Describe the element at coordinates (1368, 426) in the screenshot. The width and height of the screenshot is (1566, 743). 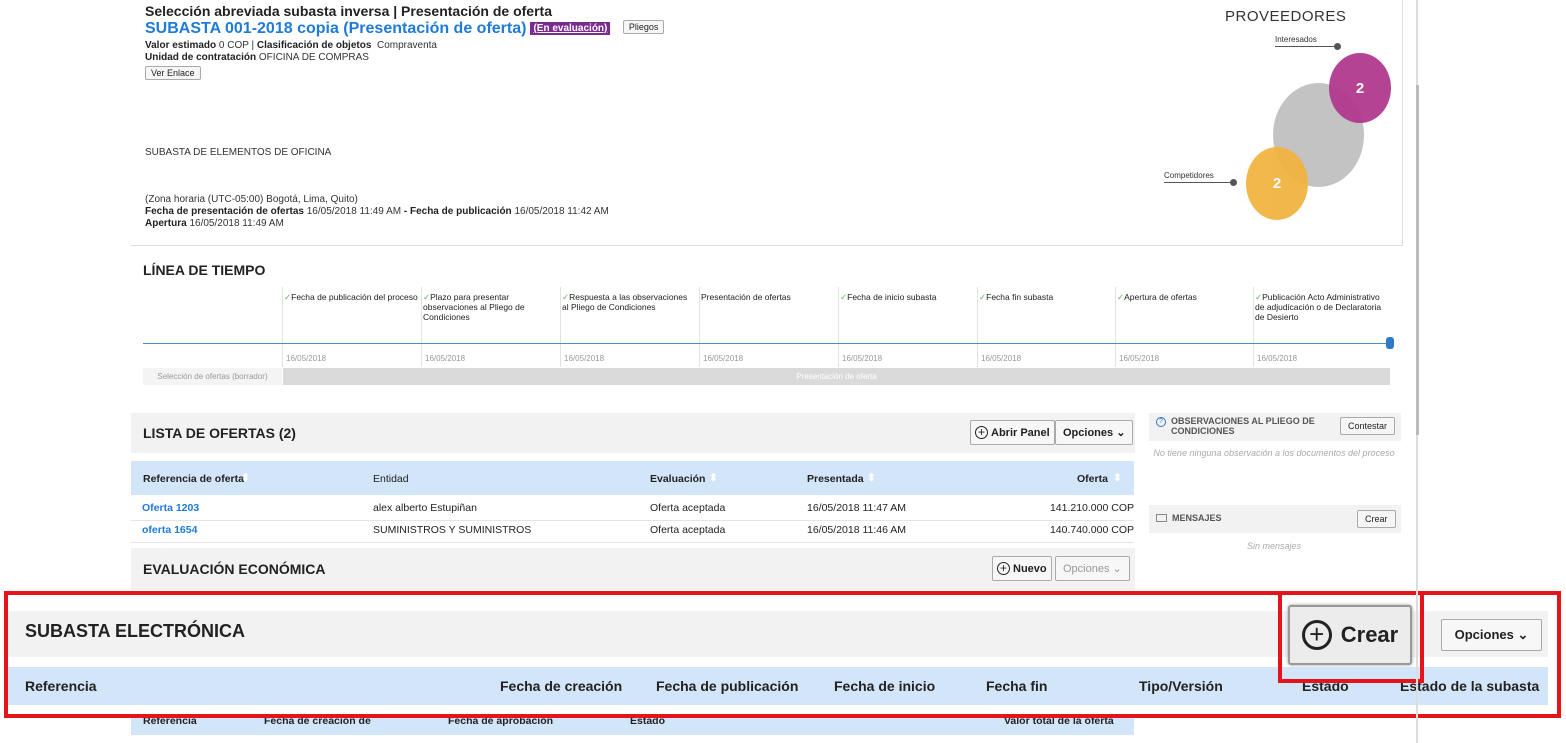
I see `contestar-button: Contestar` at that location.